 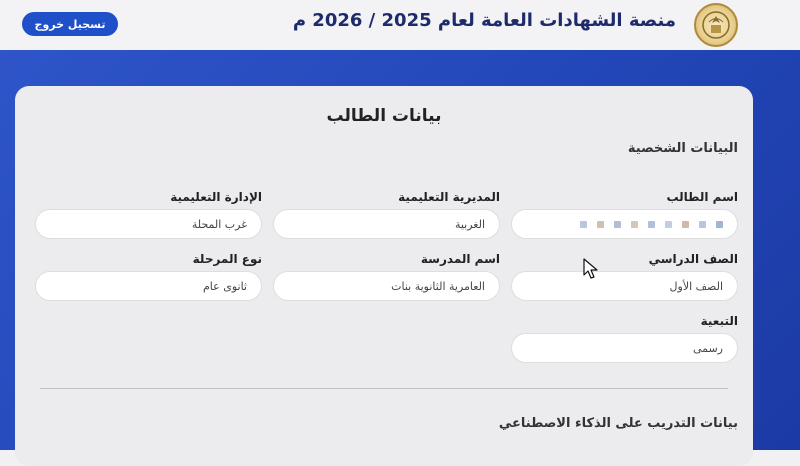 I want to click on mouse-cursor-icon, so click(x=590, y=268).